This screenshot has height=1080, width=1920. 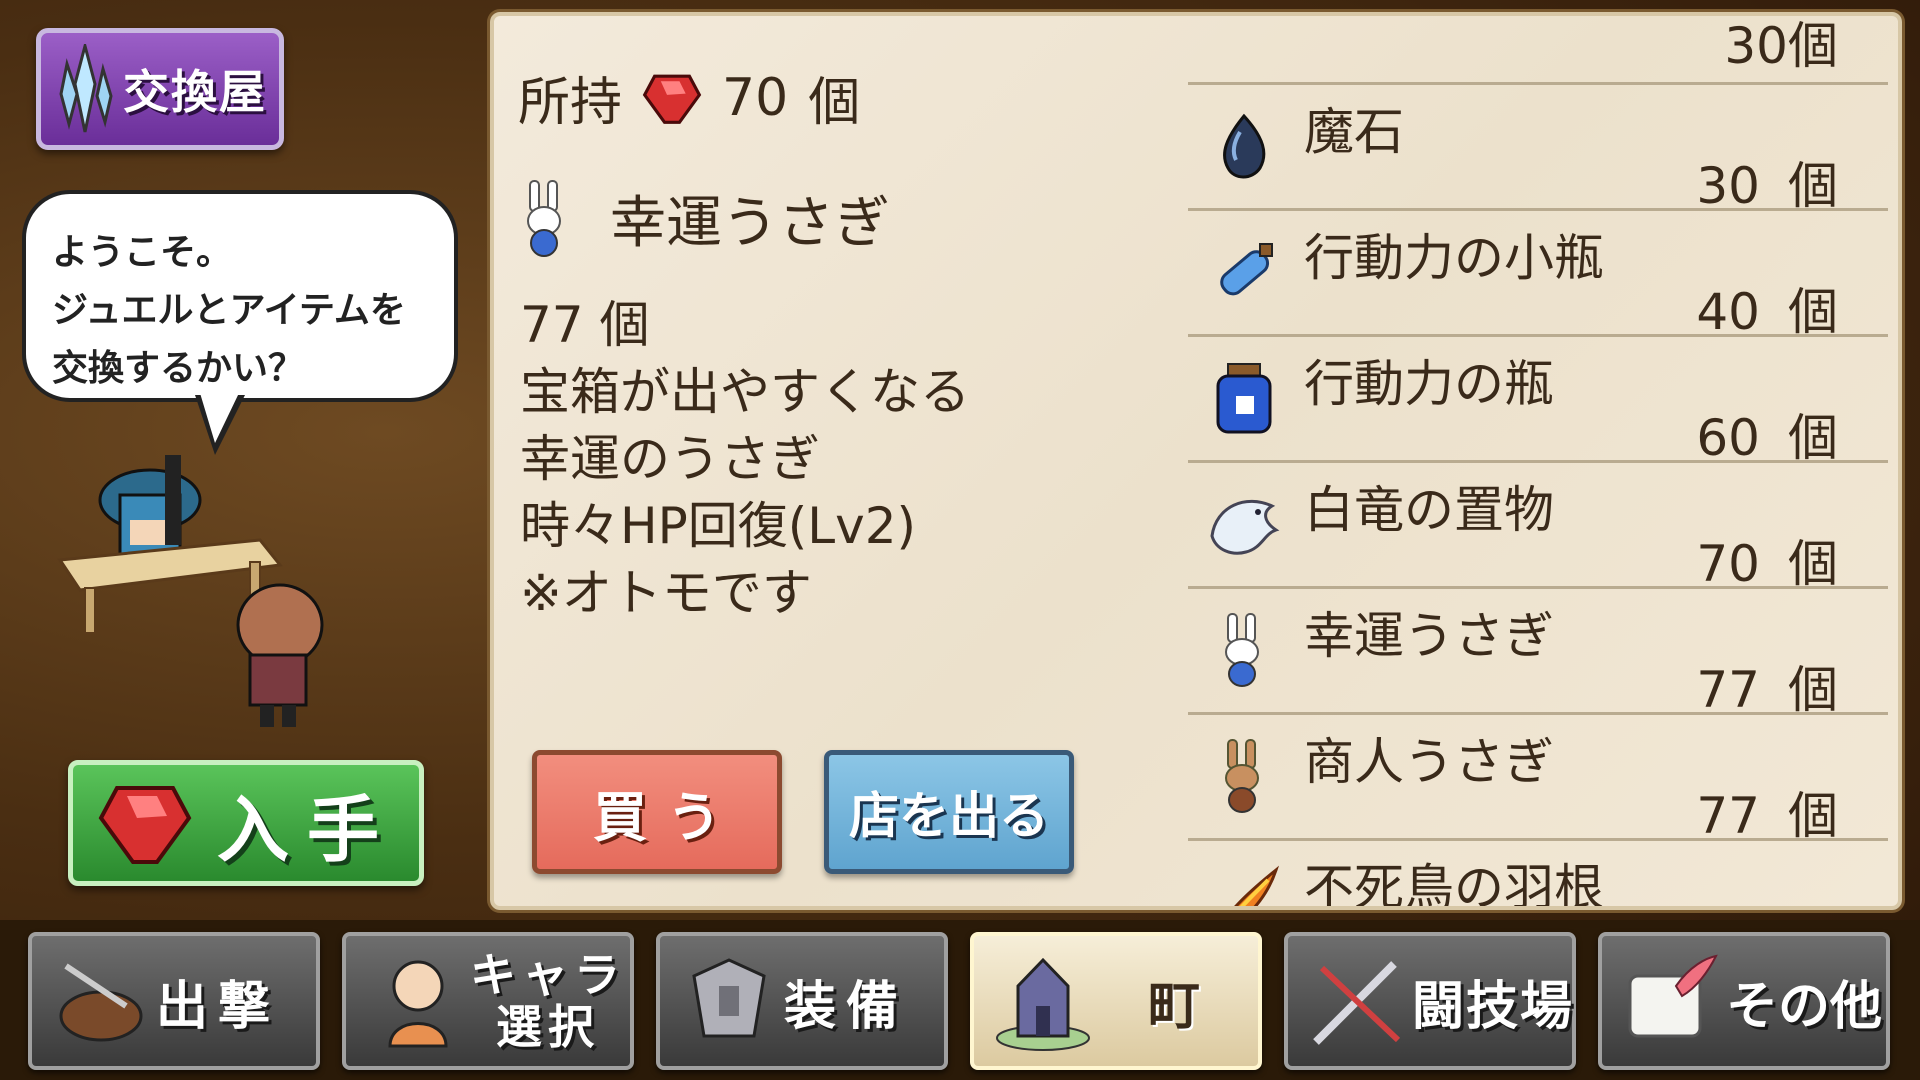 What do you see at coordinates (101, 1002) in the screenshot?
I see `sortie-icon` at bounding box center [101, 1002].